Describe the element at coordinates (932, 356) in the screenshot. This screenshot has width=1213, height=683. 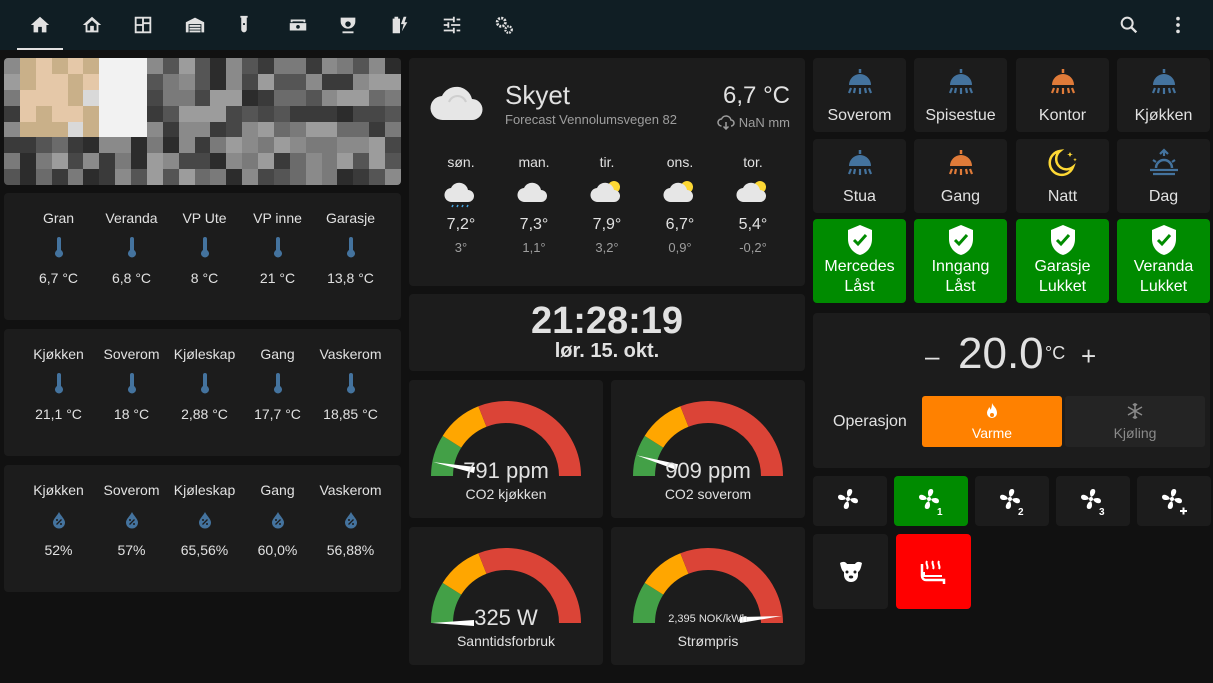
I see `decrease-setpoint-button: –` at that location.